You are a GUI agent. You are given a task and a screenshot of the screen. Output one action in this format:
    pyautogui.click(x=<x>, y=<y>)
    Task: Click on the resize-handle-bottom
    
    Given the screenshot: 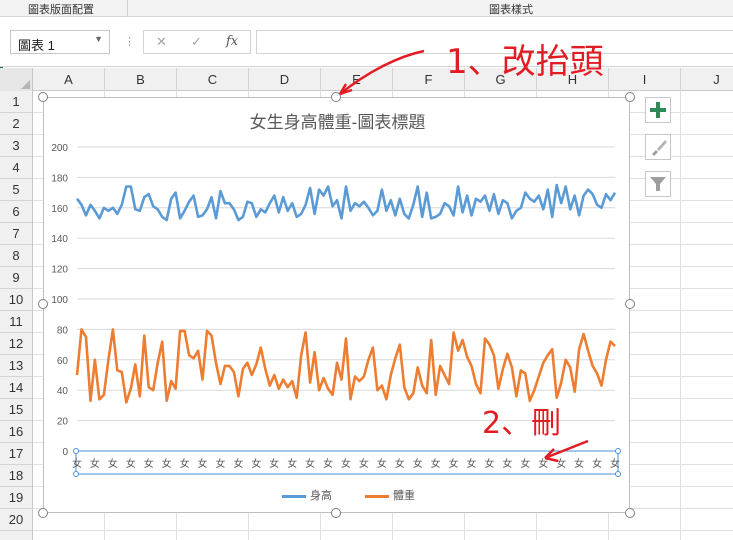 What is the action you would take?
    pyautogui.click(x=336, y=513)
    